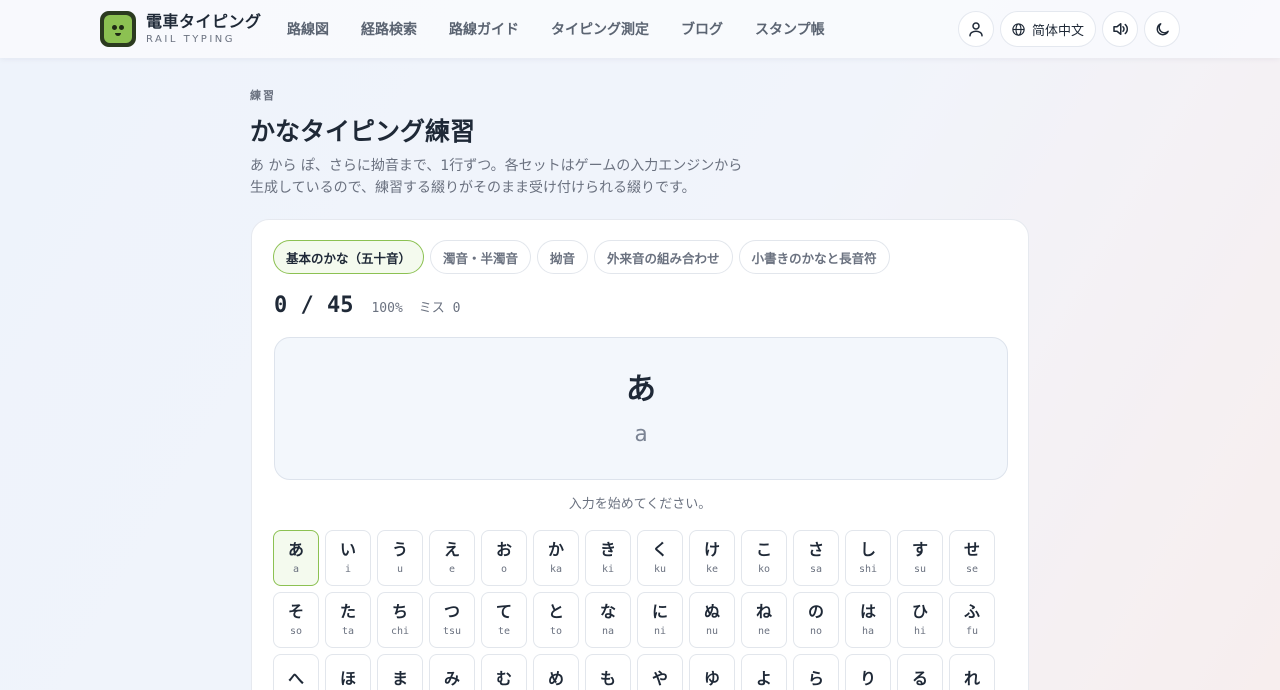 The height and width of the screenshot is (690, 1280). I want to click on kana-key: ら, so click(816, 672).